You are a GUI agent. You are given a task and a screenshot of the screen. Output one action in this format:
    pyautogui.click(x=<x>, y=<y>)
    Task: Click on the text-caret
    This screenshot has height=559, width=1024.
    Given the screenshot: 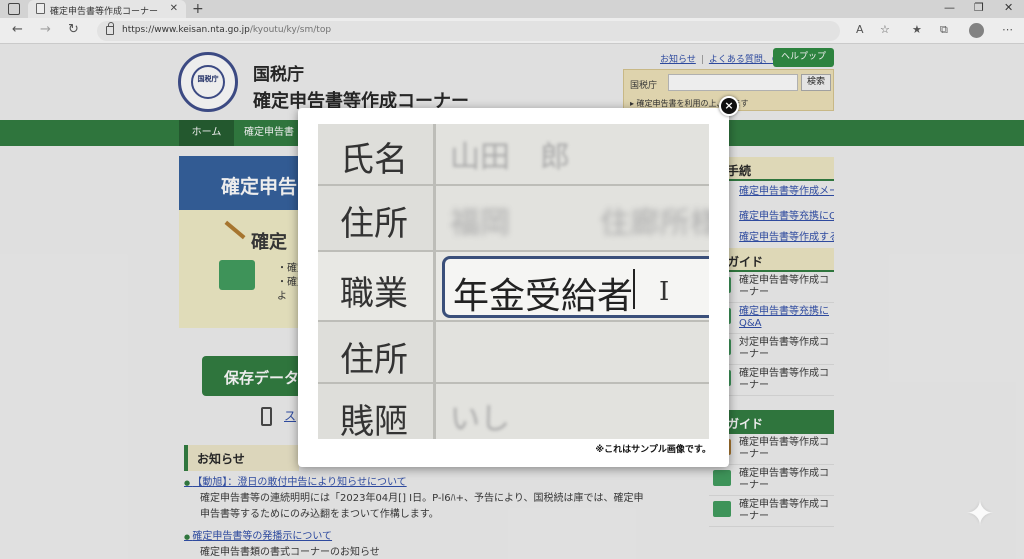 What is the action you would take?
    pyautogui.click(x=634, y=289)
    